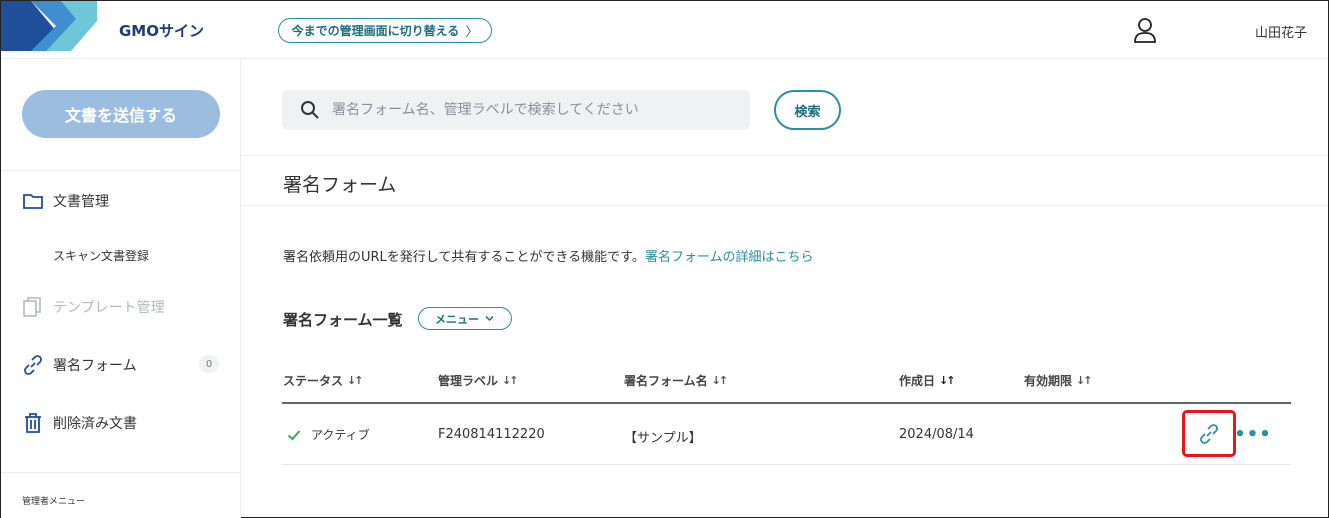  Describe the element at coordinates (33, 201) in the screenshot. I see `folder-icon` at that location.